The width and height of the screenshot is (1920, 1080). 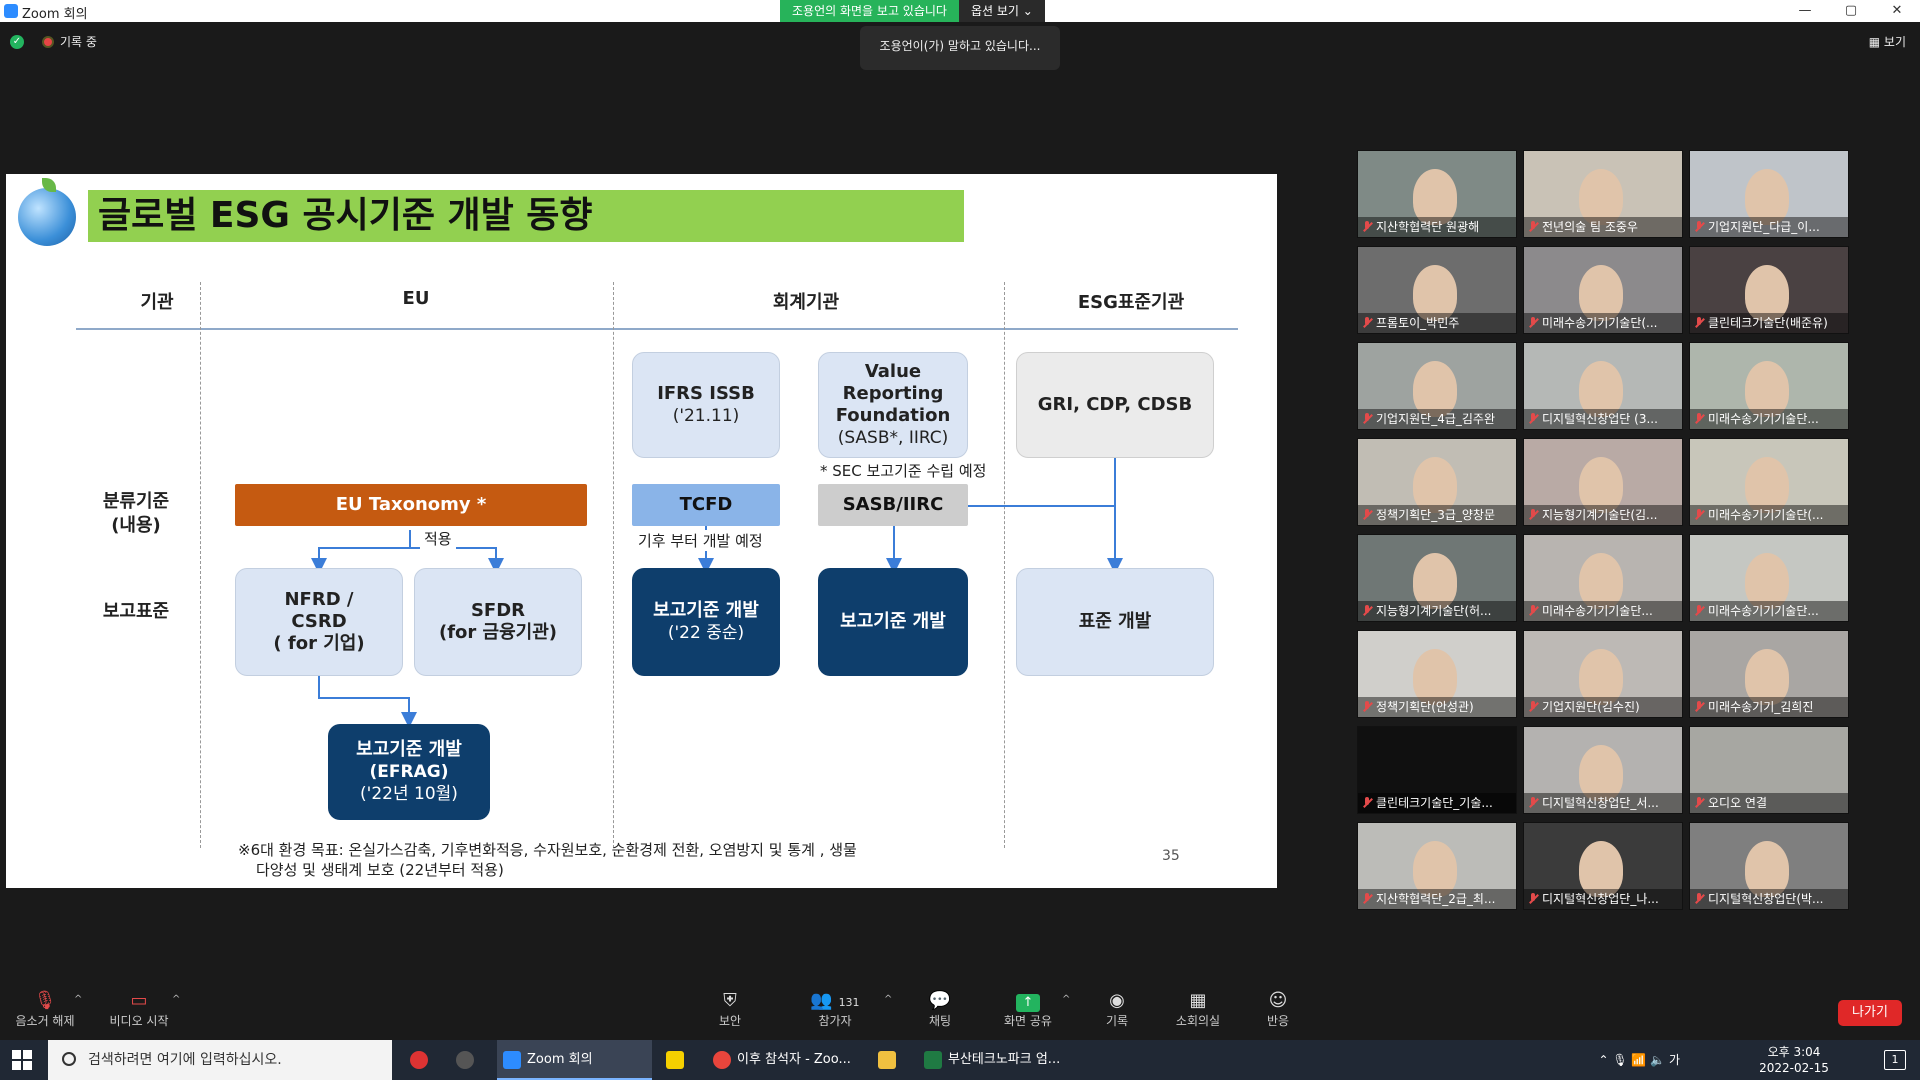 What do you see at coordinates (1794, 1060) in the screenshot?
I see `taskbar-clock: 오후 3:04 2022-02-15` at bounding box center [1794, 1060].